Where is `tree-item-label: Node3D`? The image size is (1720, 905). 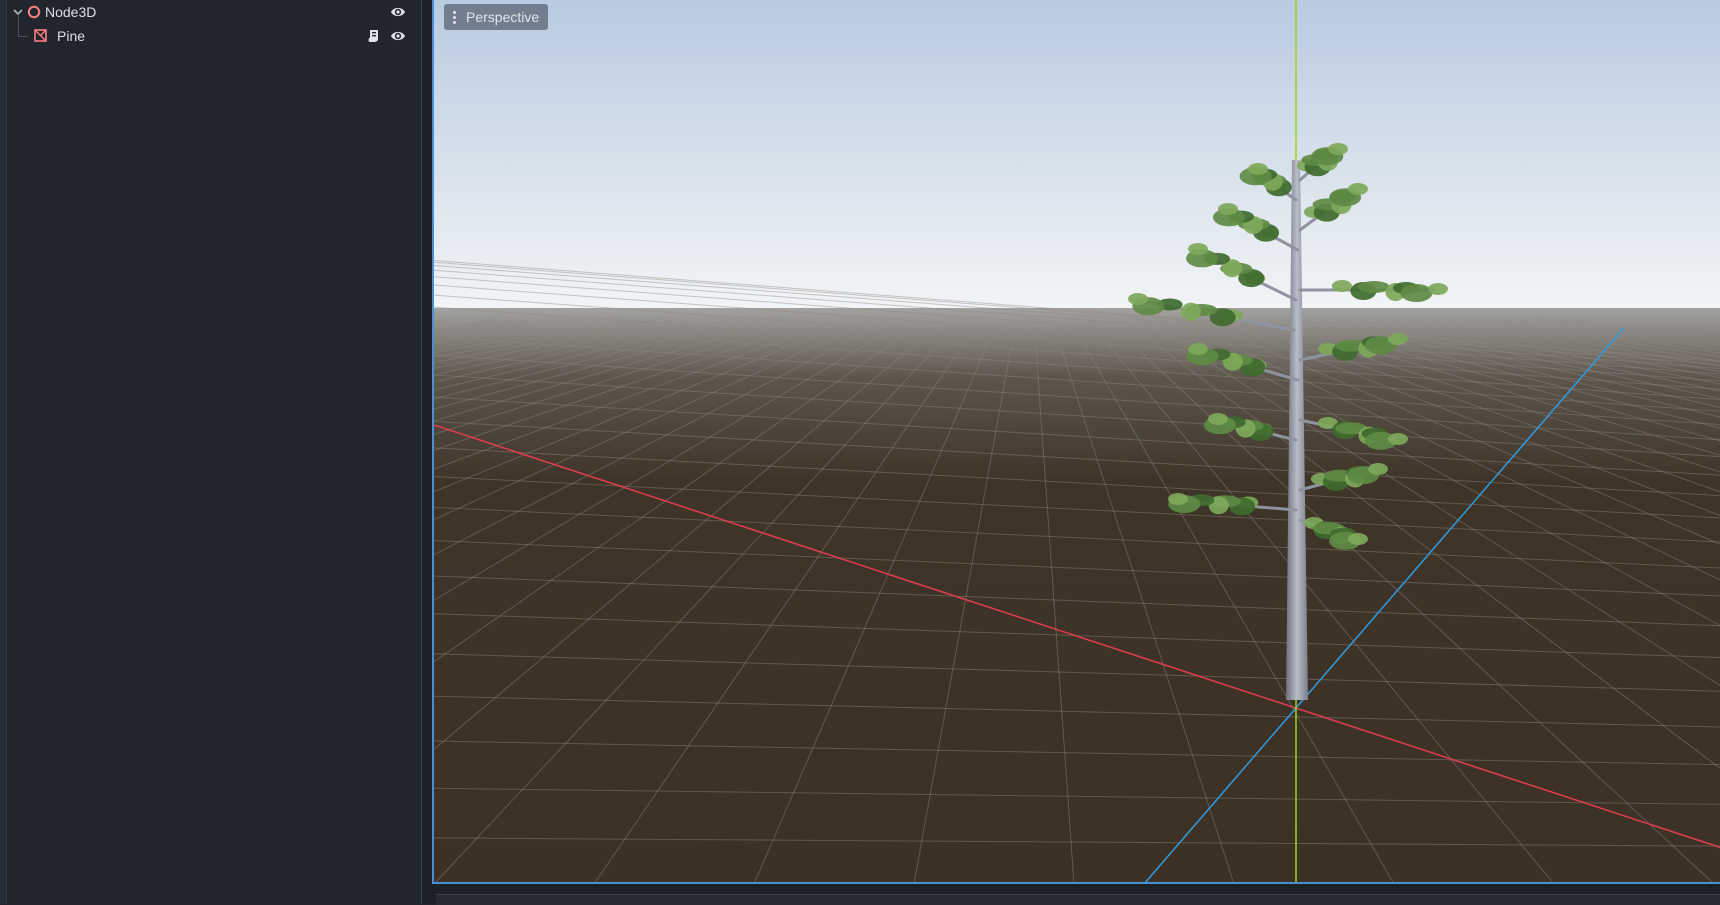
tree-item-label: Node3D is located at coordinates (71, 12).